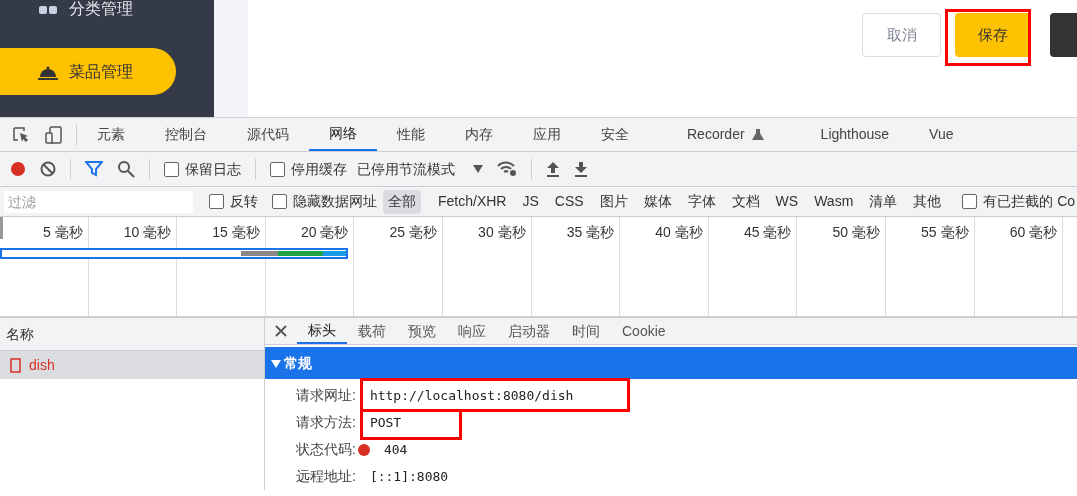 This screenshot has width=1077, height=496. What do you see at coordinates (20, 334) in the screenshot?
I see `column-header: 名称` at bounding box center [20, 334].